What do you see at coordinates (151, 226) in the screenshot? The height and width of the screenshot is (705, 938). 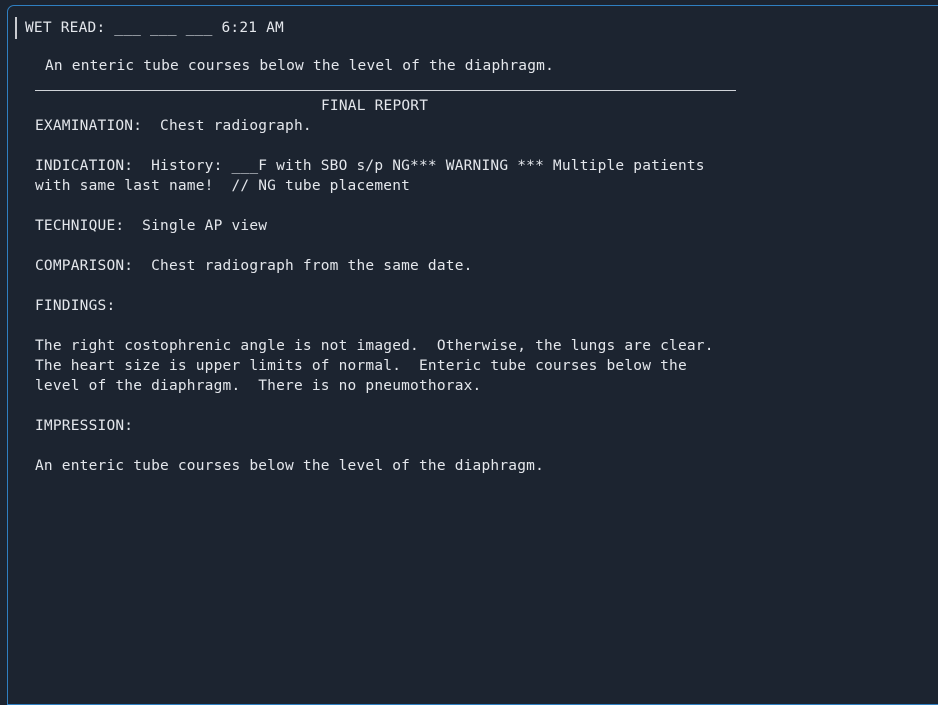 I see `section-technique: TECHNIQUE: Single AP view` at bounding box center [151, 226].